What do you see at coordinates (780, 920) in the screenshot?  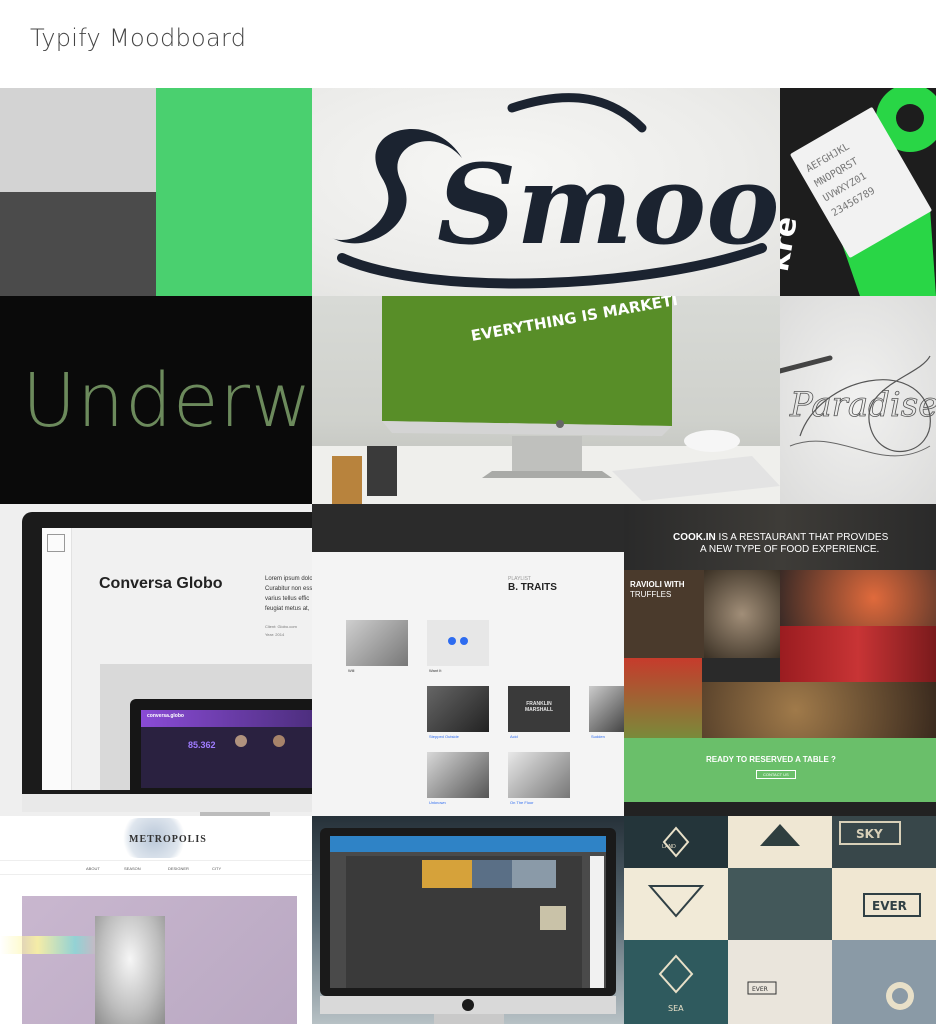 I see `image-sky-ever-icons: SKY EVER LAND SEA EVER` at bounding box center [780, 920].